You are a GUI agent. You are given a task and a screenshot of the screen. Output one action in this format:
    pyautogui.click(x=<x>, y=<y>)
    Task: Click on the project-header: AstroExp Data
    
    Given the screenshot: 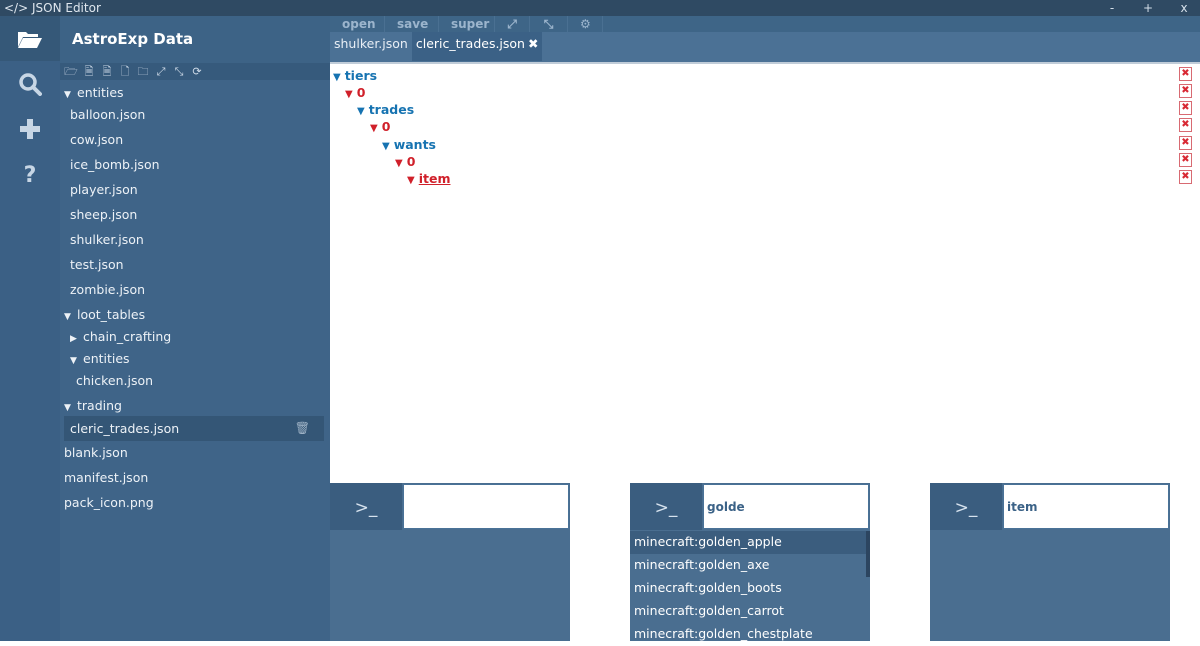 What is the action you would take?
    pyautogui.click(x=195, y=39)
    